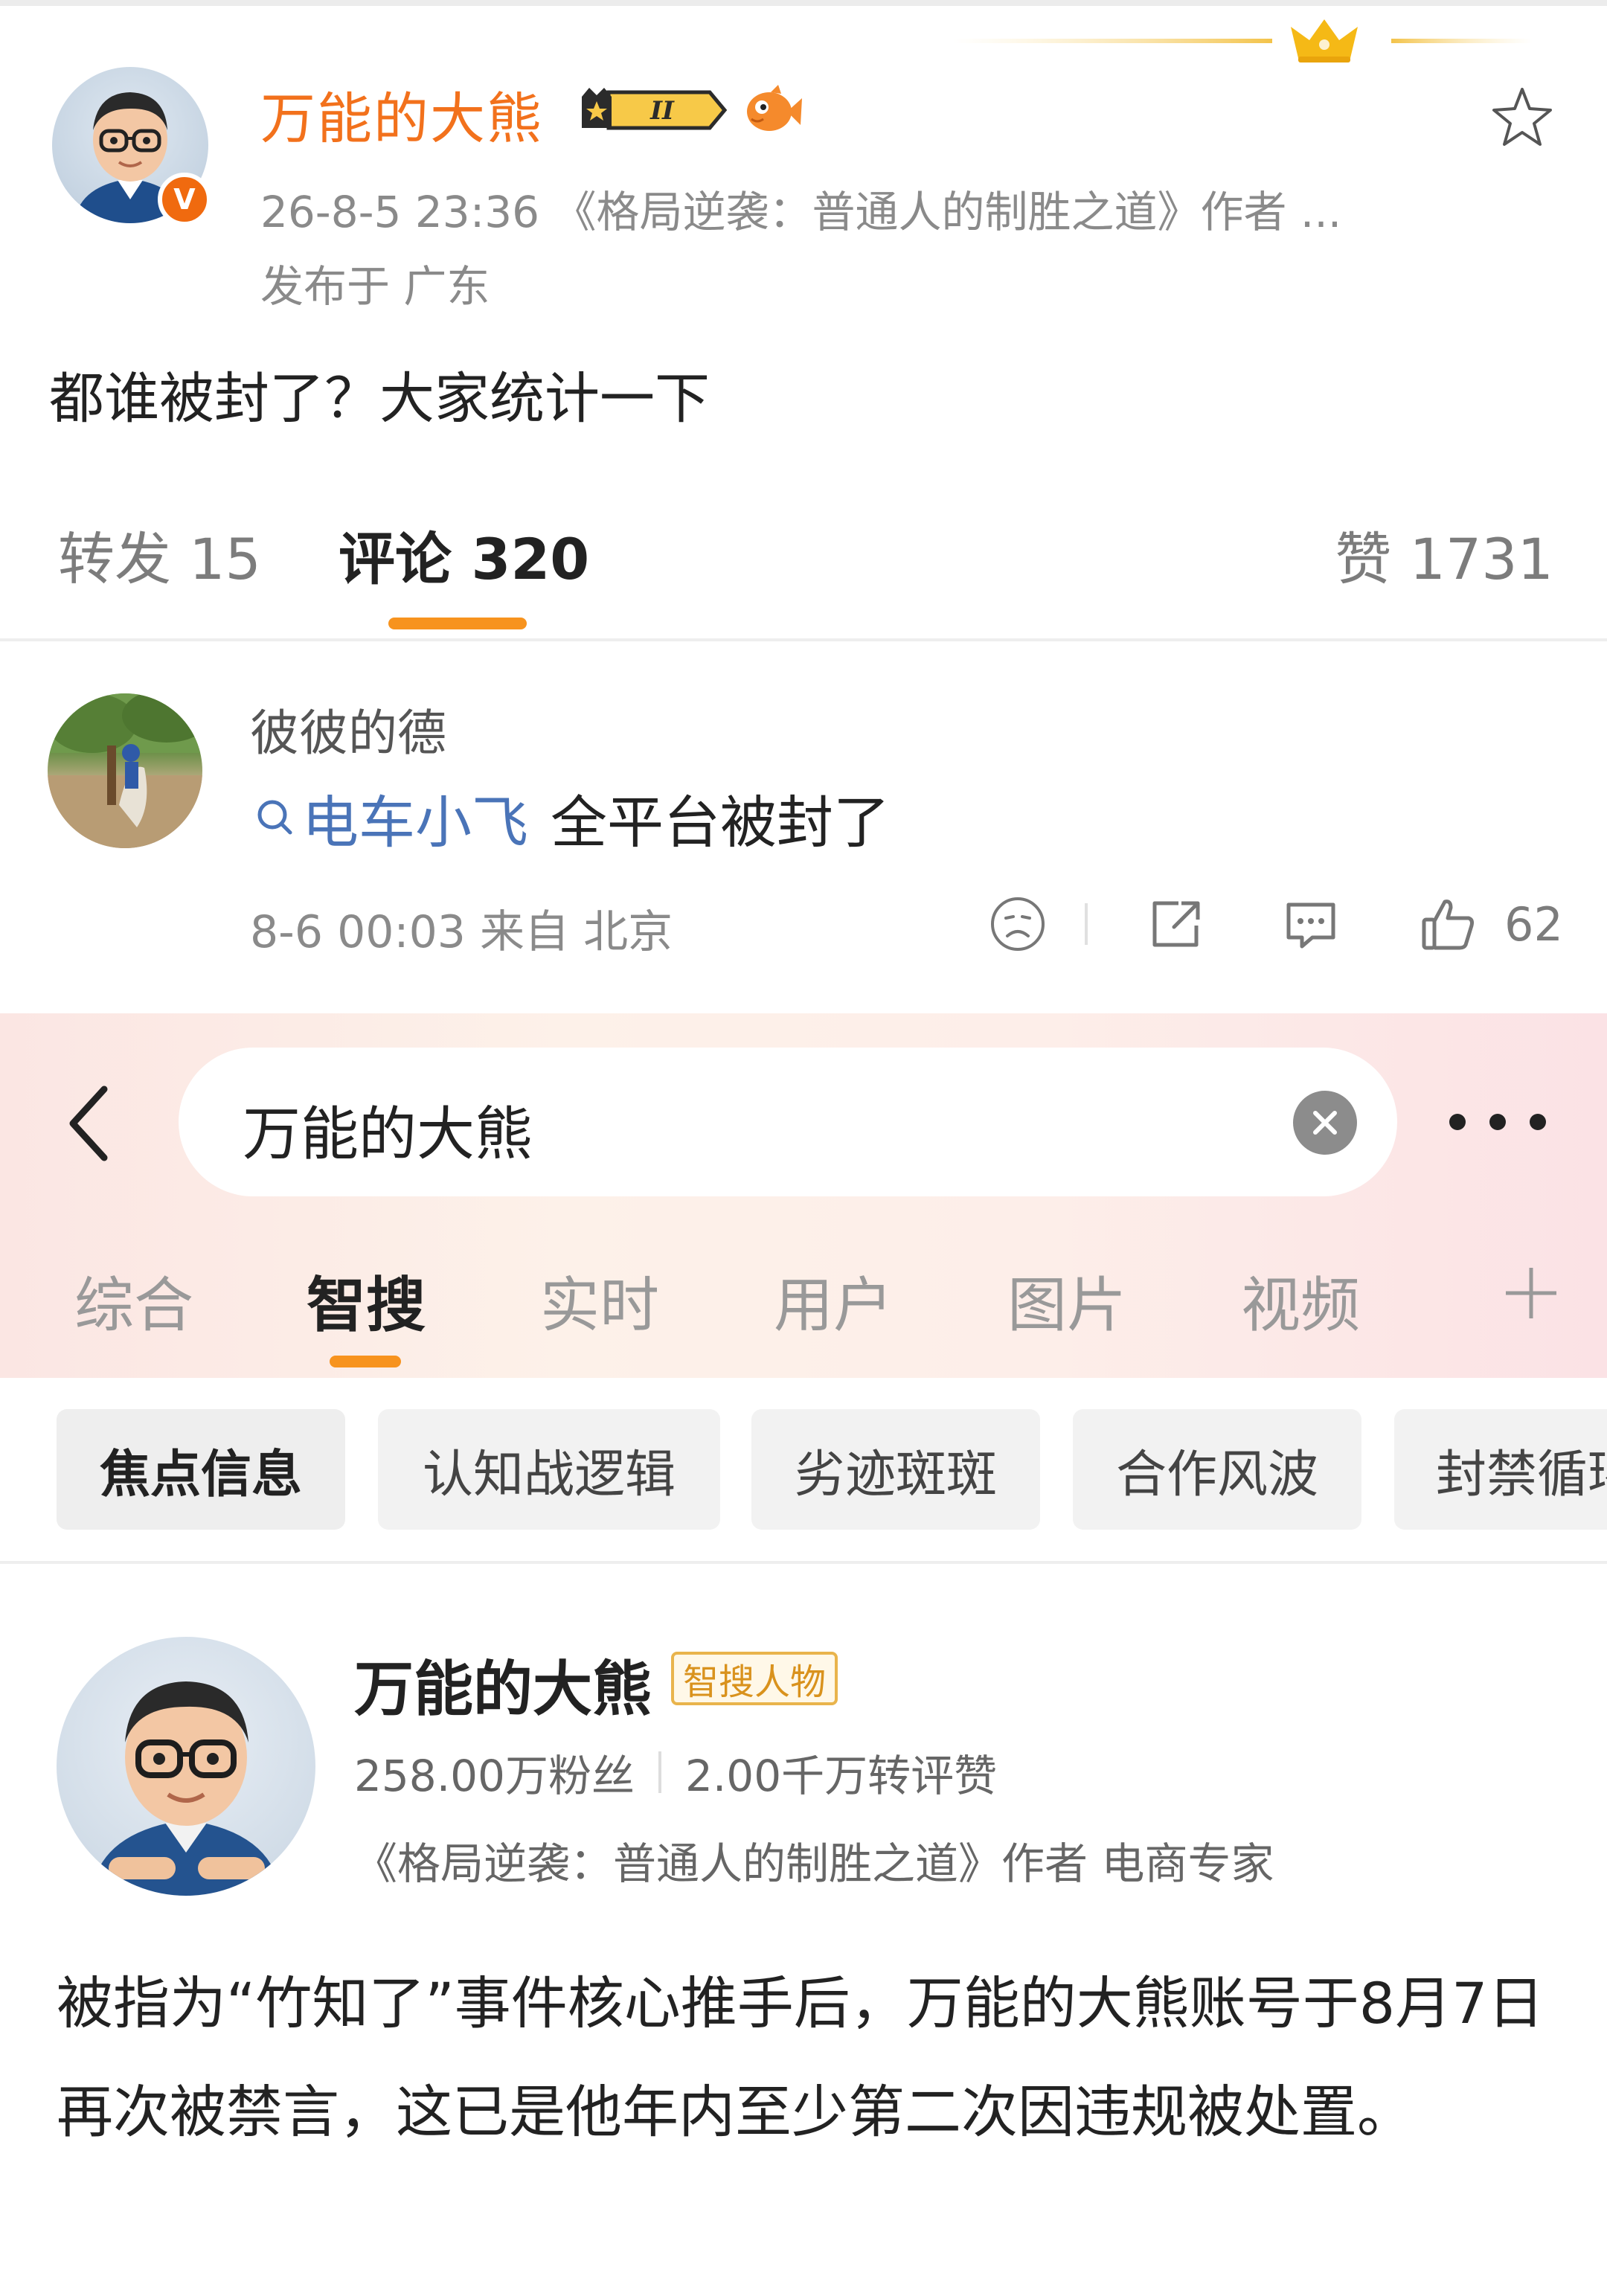 The image size is (1607, 2296). Describe the element at coordinates (841, 1776) in the screenshot. I see `interaction-count: 2.00千万转评赞` at that location.